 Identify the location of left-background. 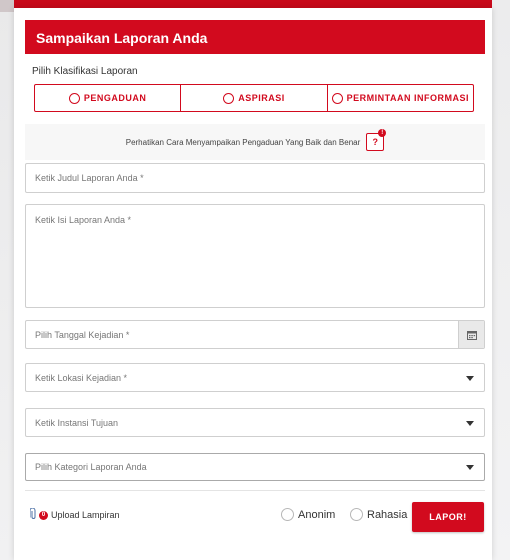
(7, 280).